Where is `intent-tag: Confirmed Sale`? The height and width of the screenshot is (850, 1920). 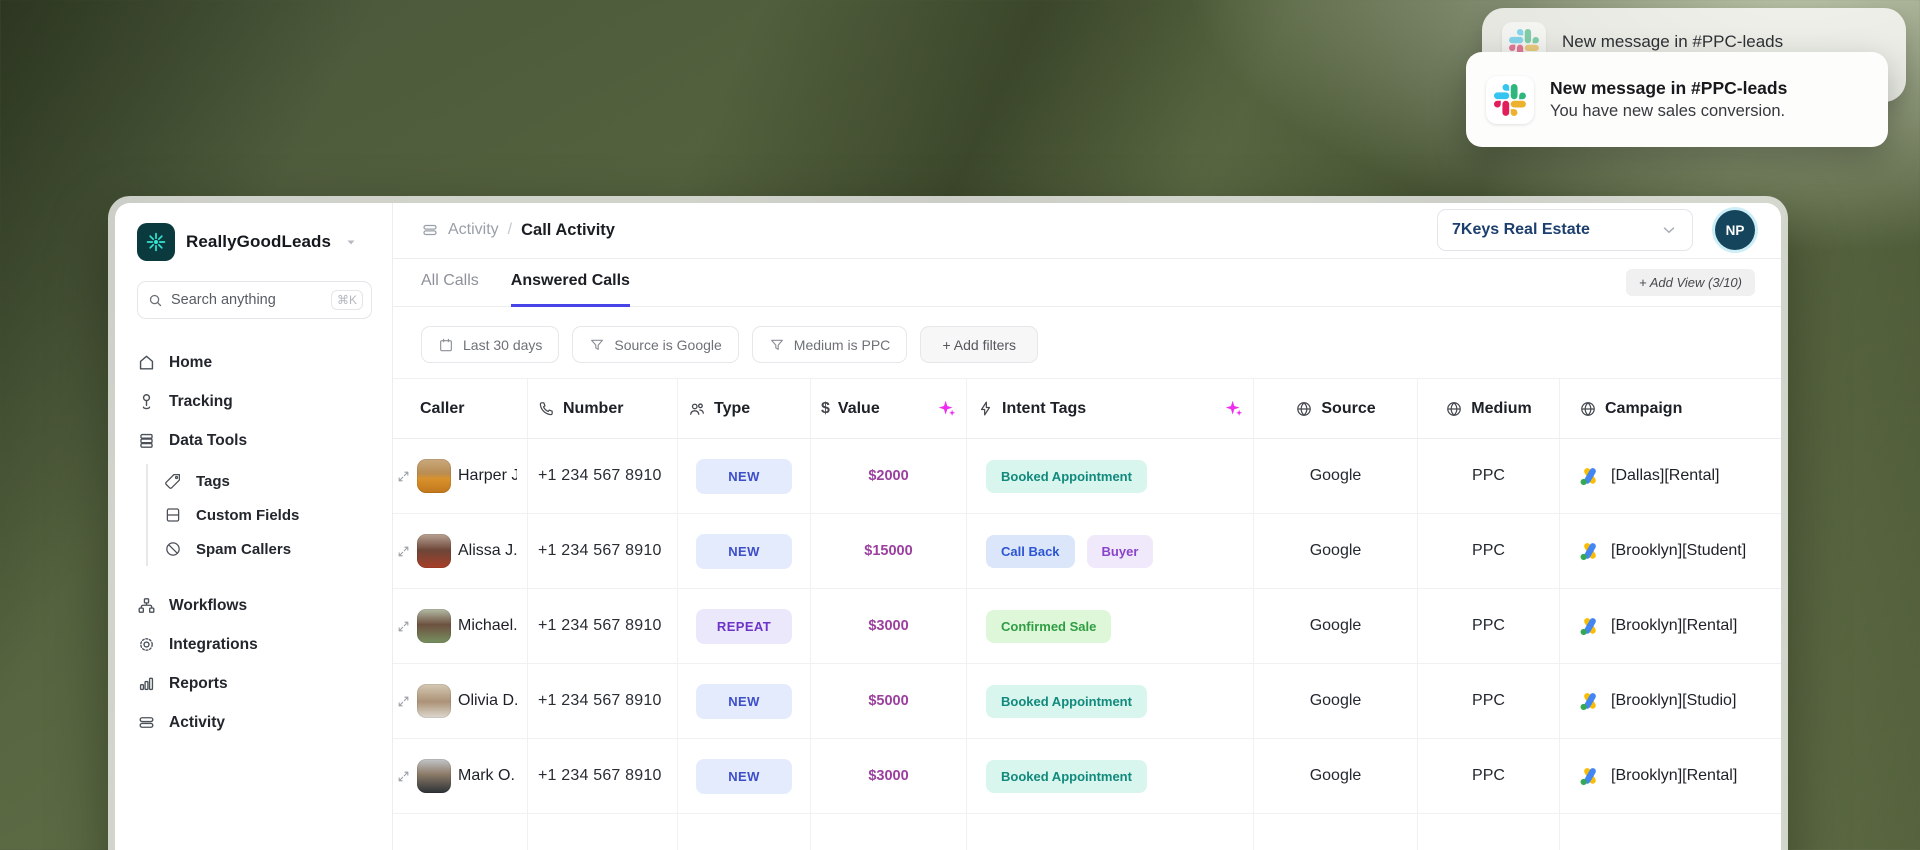 intent-tag: Confirmed Sale is located at coordinates (1049, 626).